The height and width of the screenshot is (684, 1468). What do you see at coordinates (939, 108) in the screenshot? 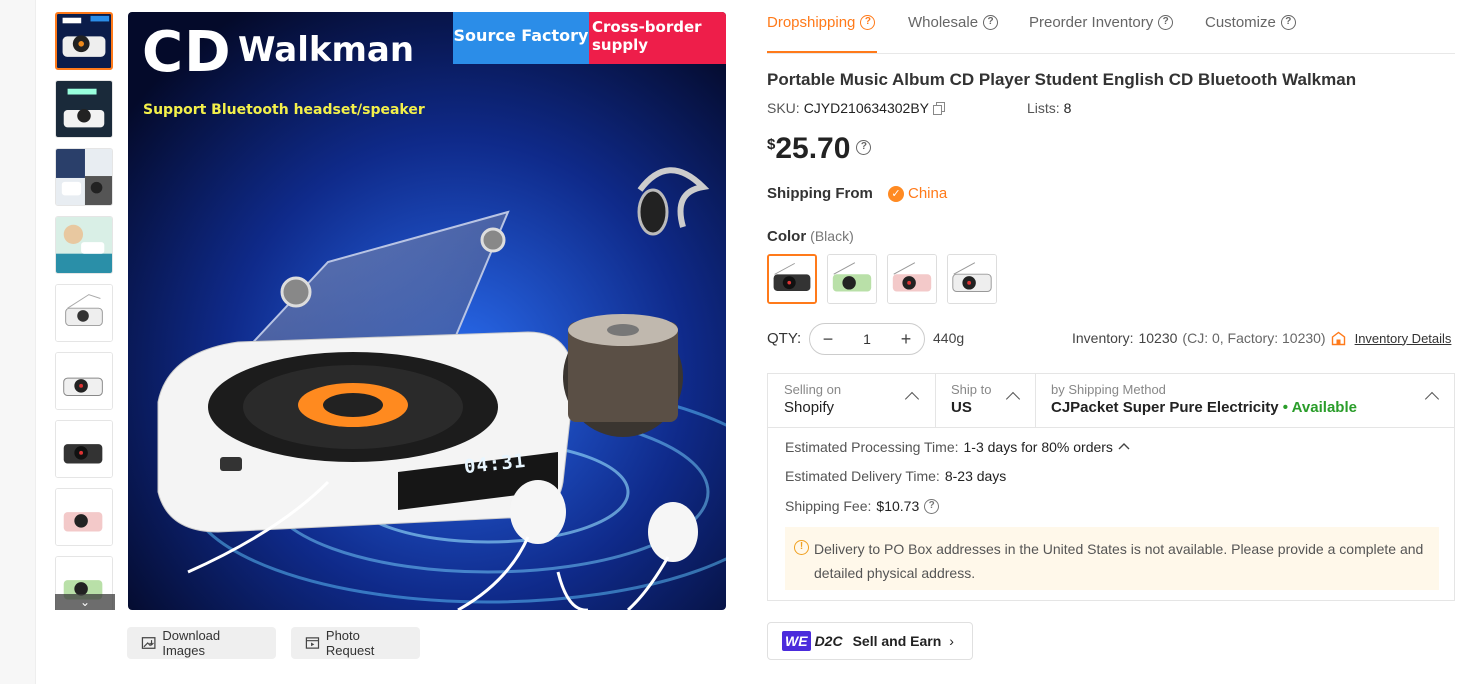
I see `copy-icon` at bounding box center [939, 108].